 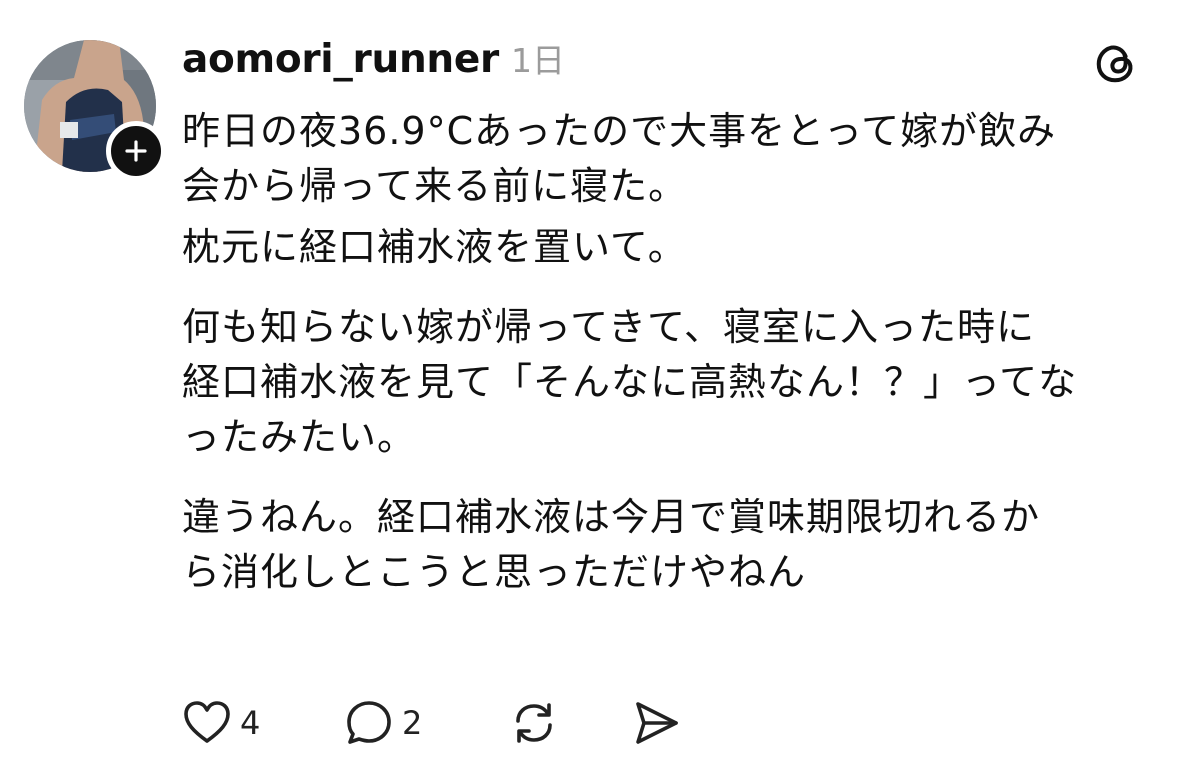 What do you see at coordinates (412, 723) in the screenshot?
I see `reply-count: 2` at bounding box center [412, 723].